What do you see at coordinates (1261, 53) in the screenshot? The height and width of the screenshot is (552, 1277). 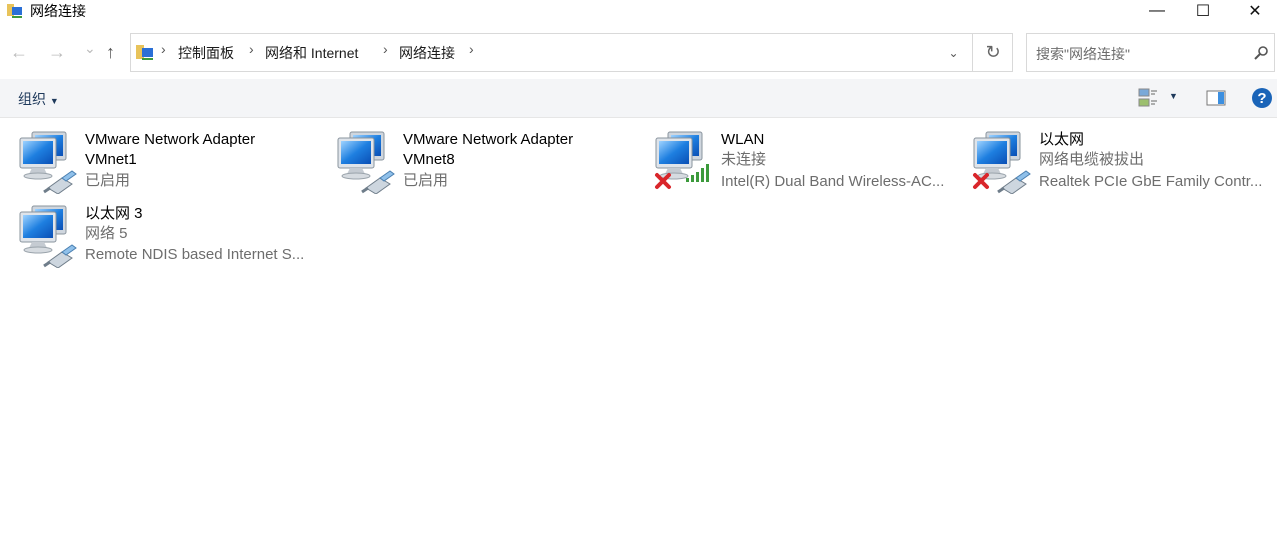 I see `search-icon` at bounding box center [1261, 53].